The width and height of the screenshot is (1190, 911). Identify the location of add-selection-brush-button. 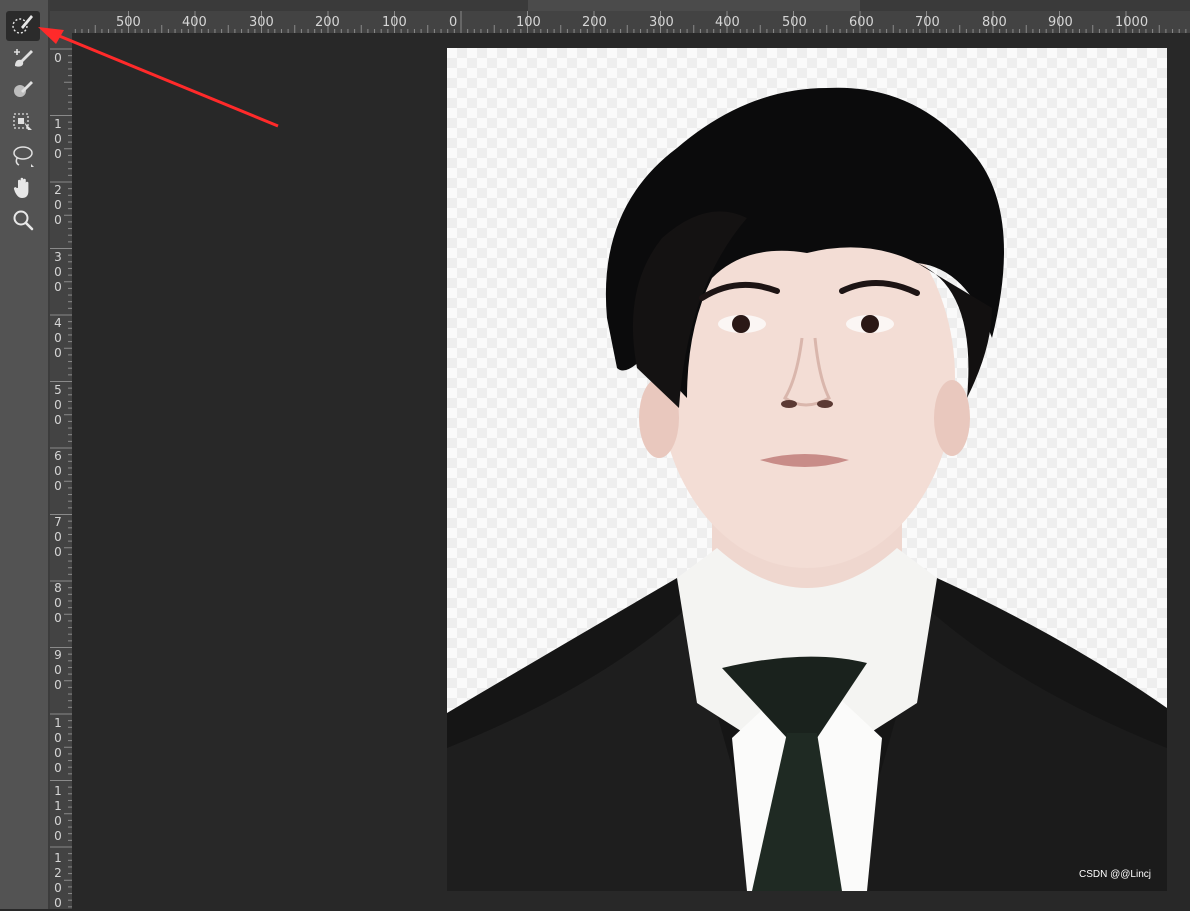
(23, 60).